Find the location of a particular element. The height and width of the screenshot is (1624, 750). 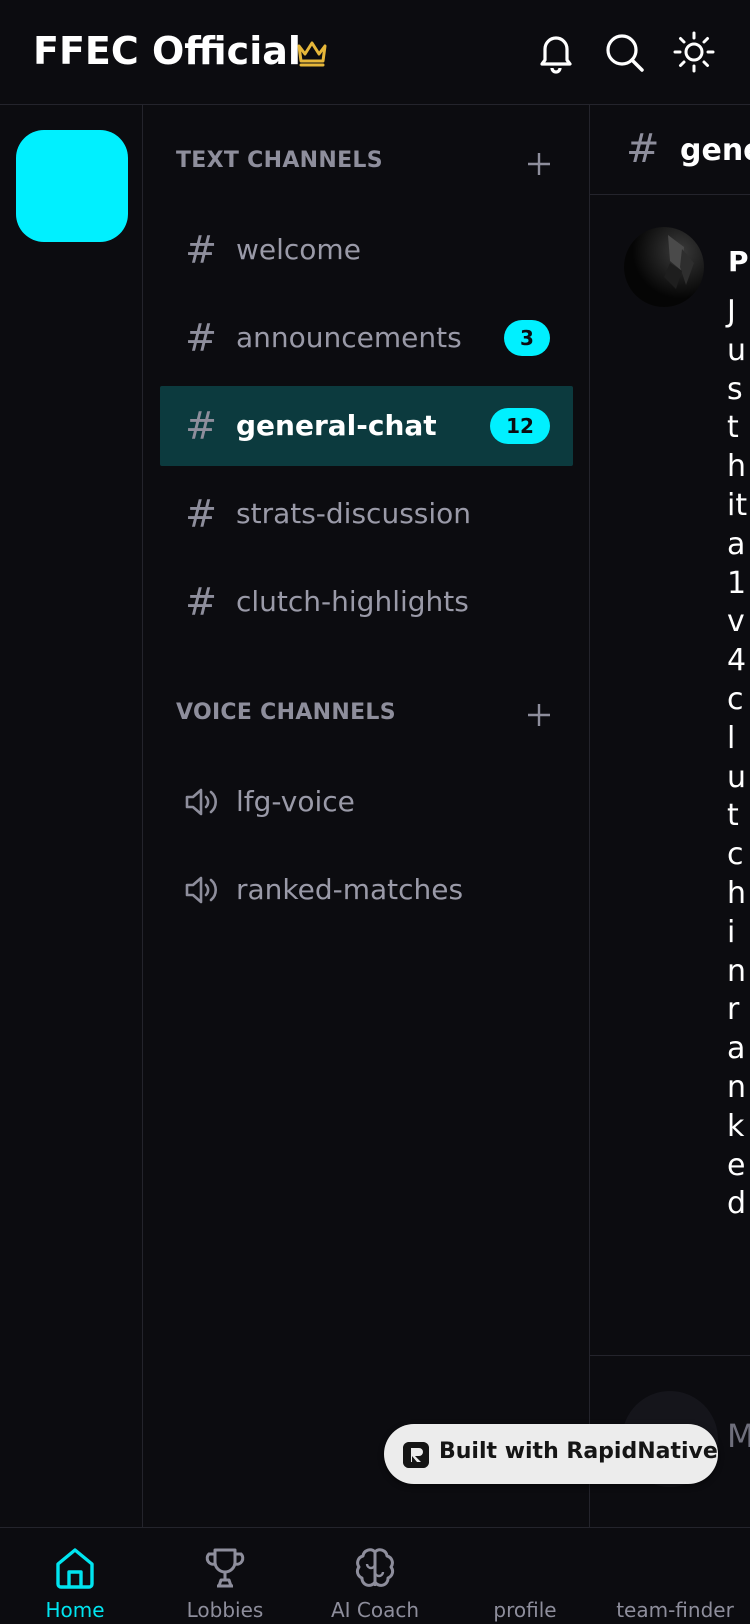

channel-label: clutch-highlights is located at coordinates (352, 601).